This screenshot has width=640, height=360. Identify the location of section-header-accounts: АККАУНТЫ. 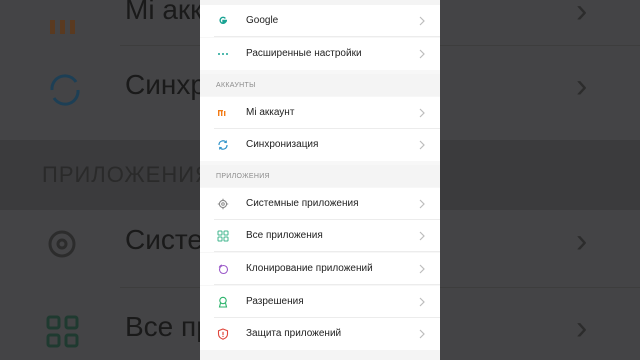
(320, 85).